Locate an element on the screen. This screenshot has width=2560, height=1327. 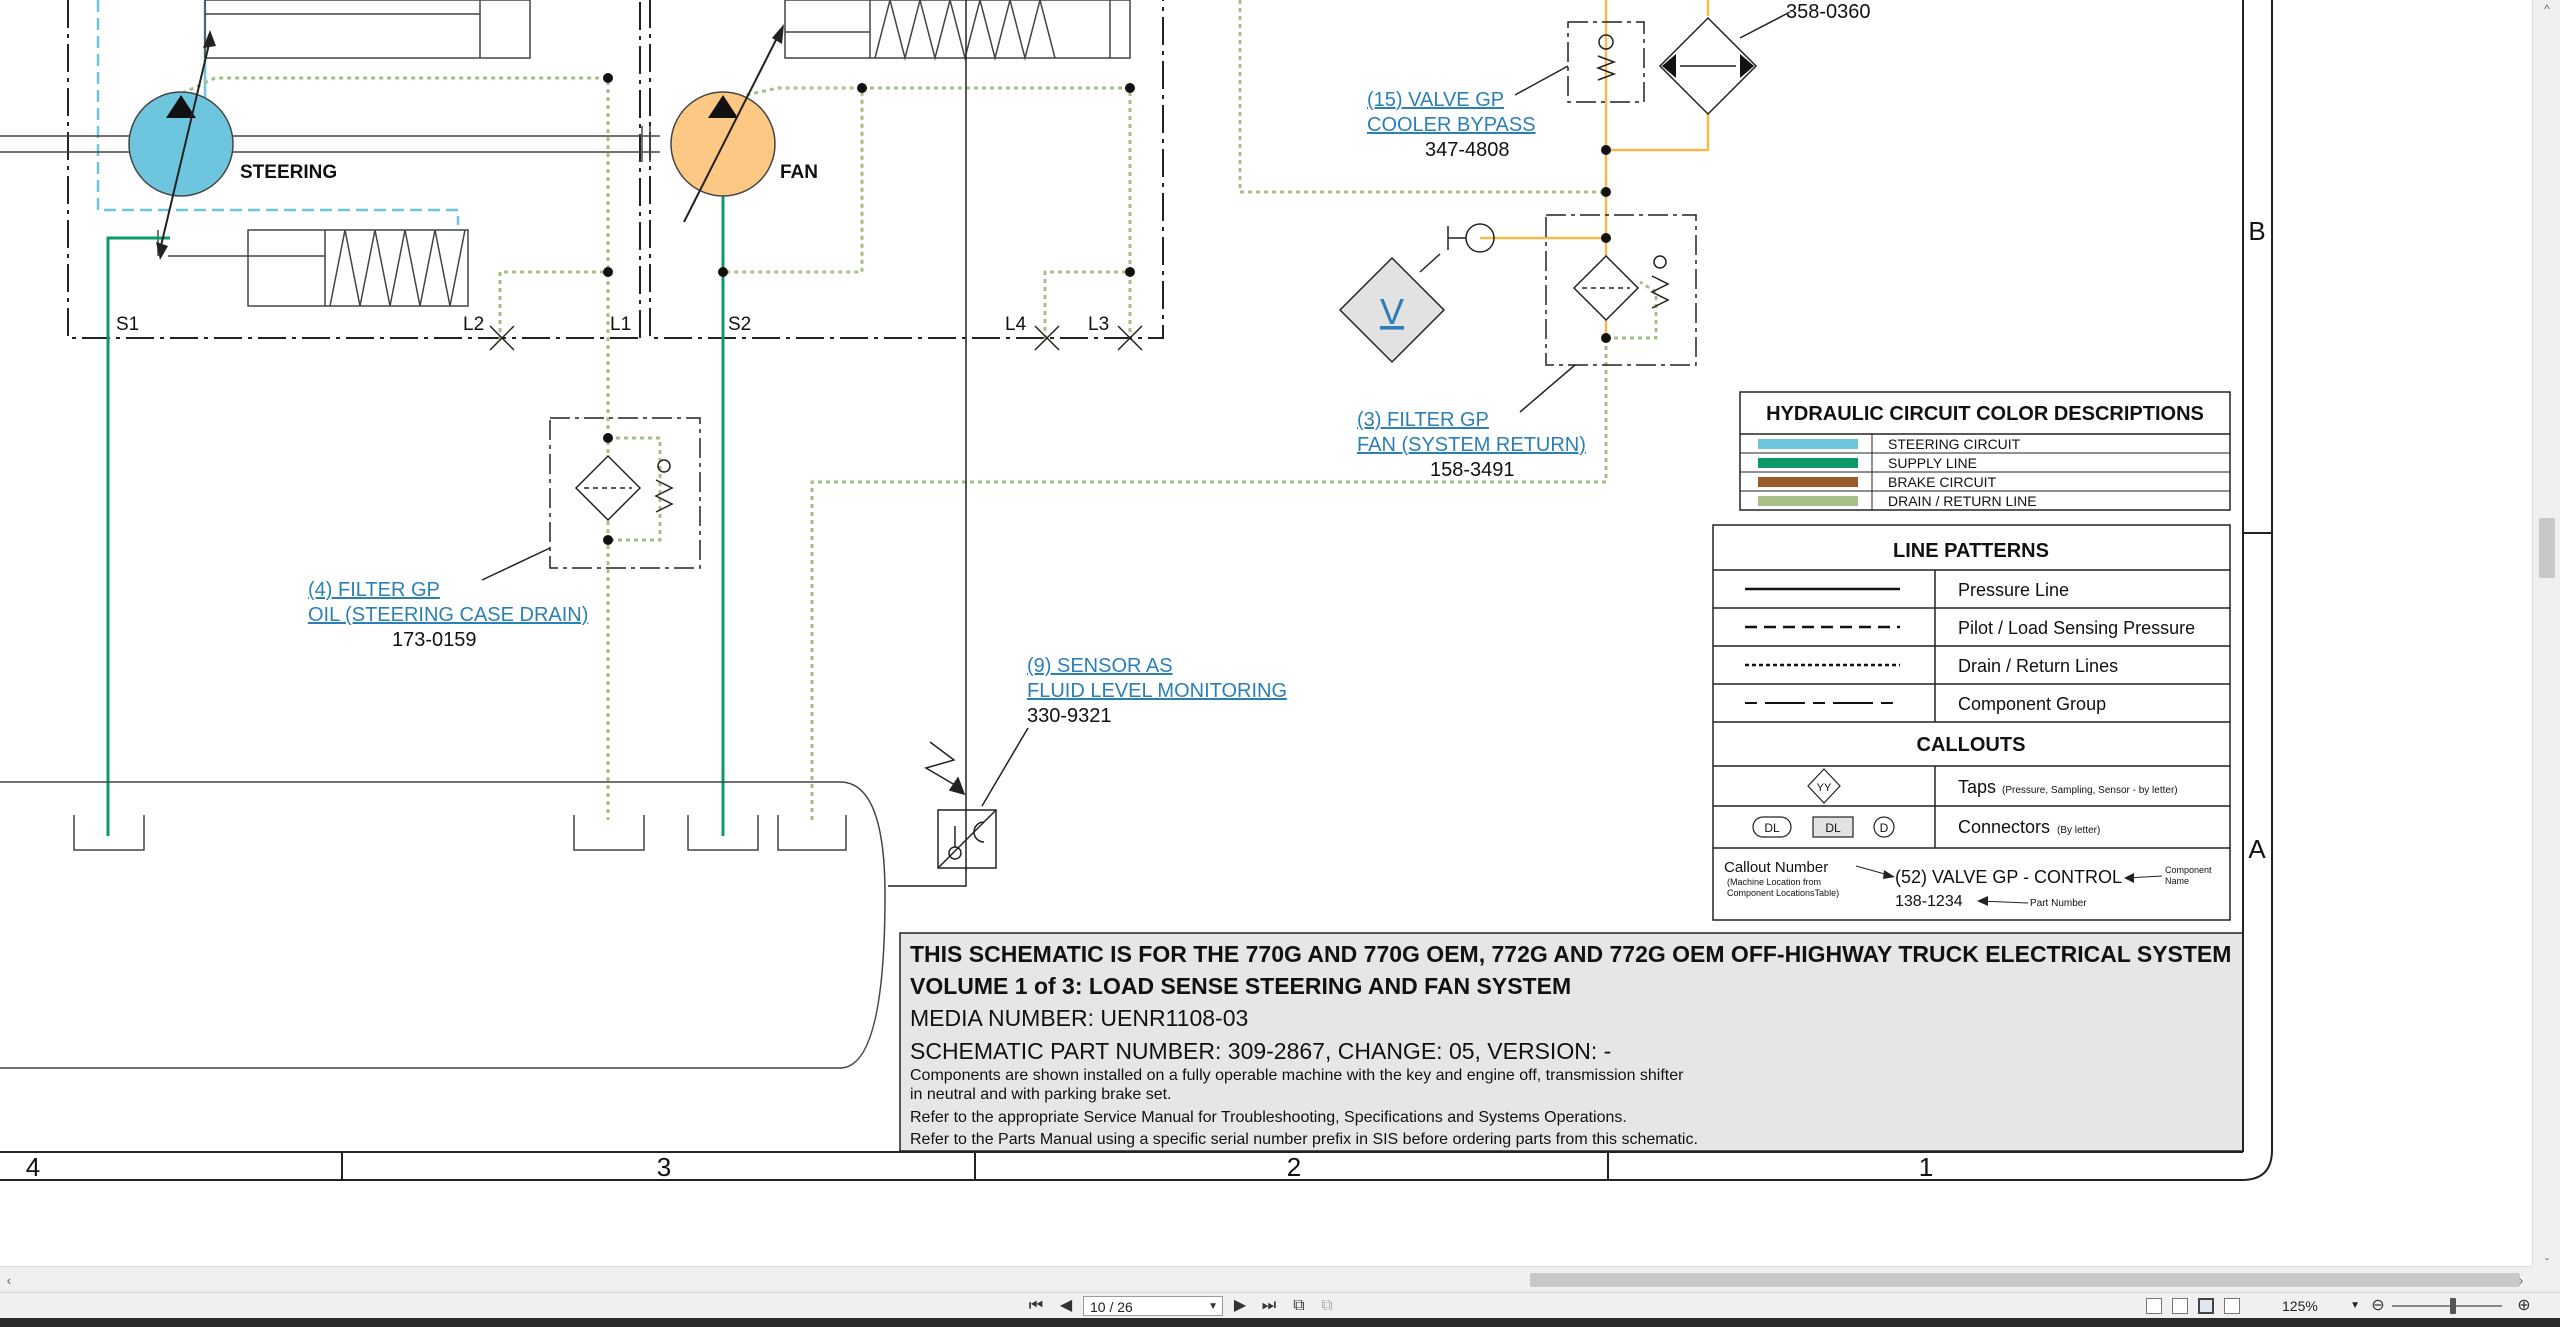
port-s2: S2 is located at coordinates (739, 324).